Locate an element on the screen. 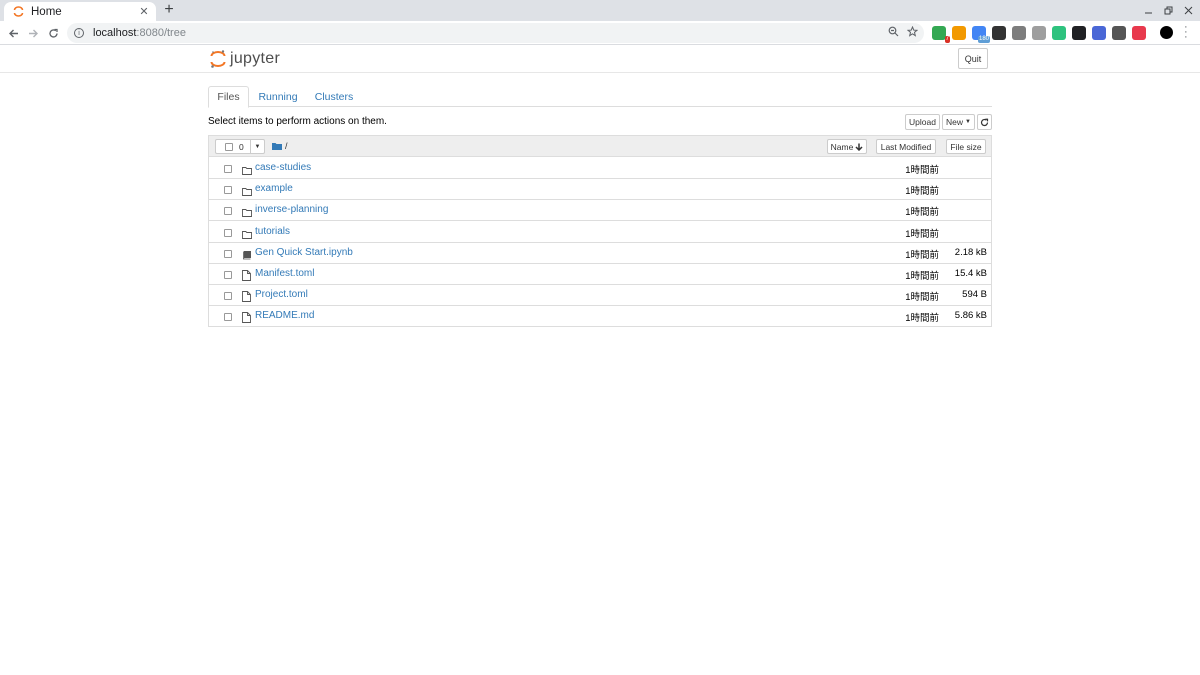  breadcrumb: / is located at coordinates (280, 146).